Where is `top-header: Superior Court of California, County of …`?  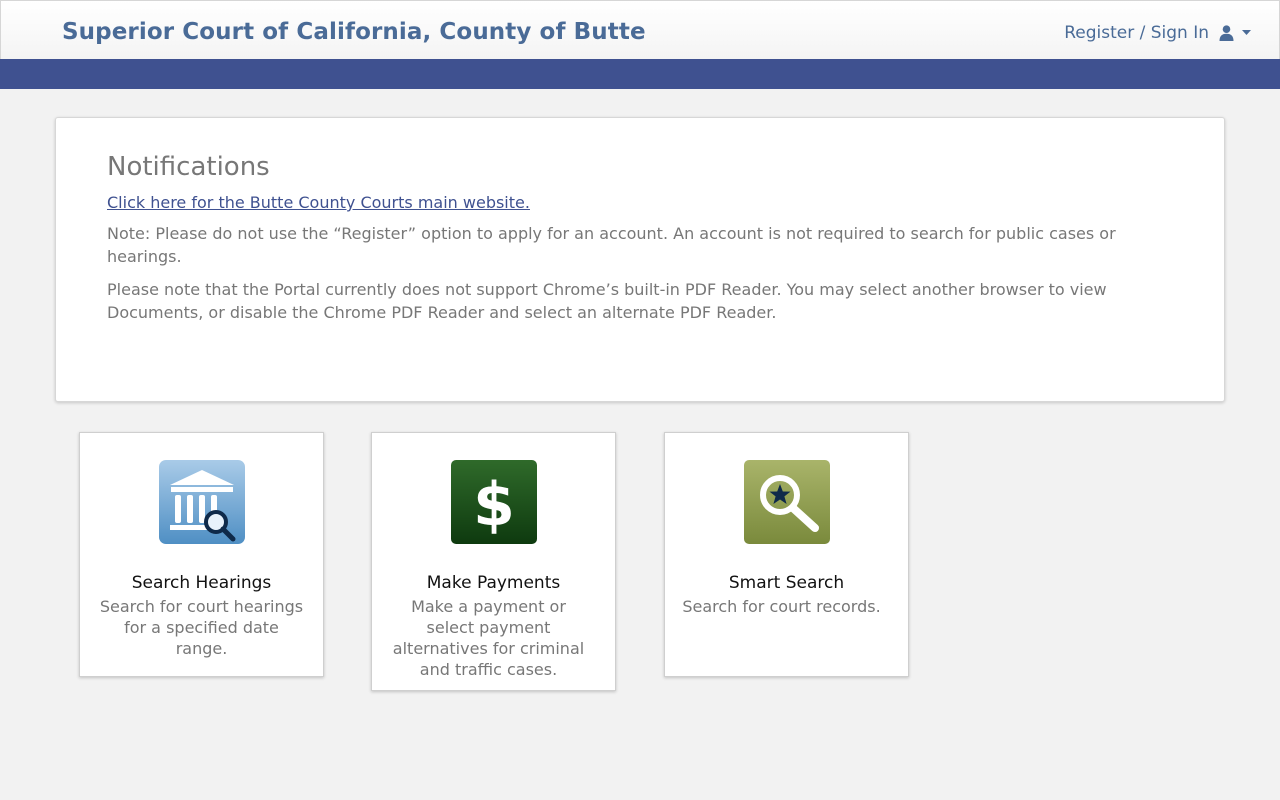
top-header: Superior Court of California, County of … is located at coordinates (640, 29).